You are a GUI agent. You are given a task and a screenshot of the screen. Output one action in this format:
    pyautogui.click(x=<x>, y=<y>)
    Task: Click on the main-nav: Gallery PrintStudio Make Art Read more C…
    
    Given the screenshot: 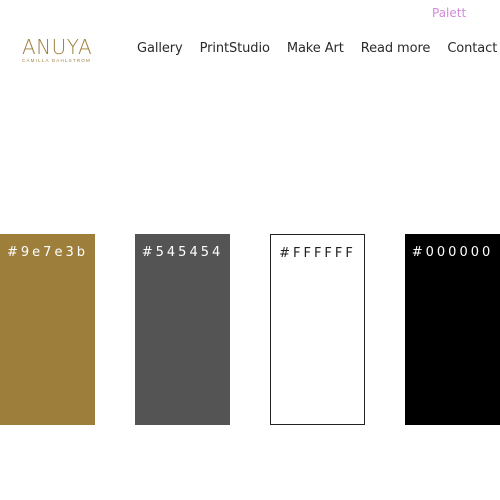 What is the action you would take?
    pyautogui.click(x=317, y=48)
    